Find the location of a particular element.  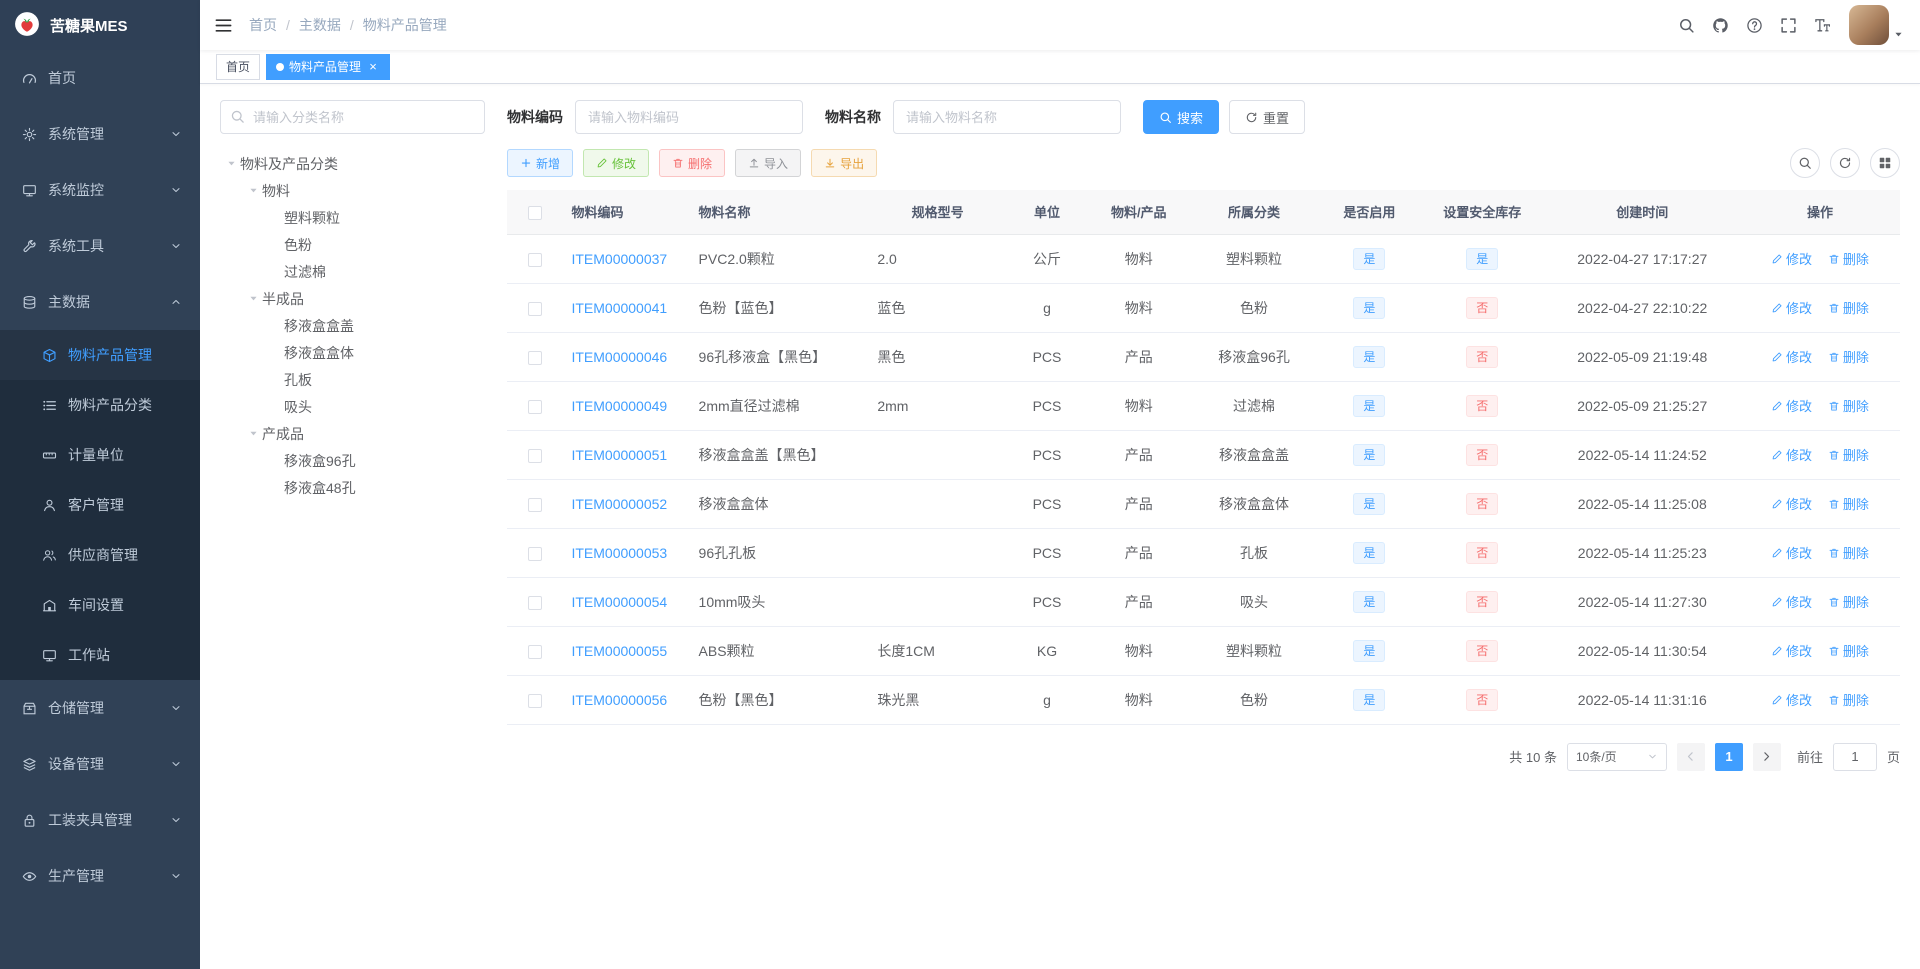

sidebar-item-system-monitoring: 系统监控 is located at coordinates (100, 190).